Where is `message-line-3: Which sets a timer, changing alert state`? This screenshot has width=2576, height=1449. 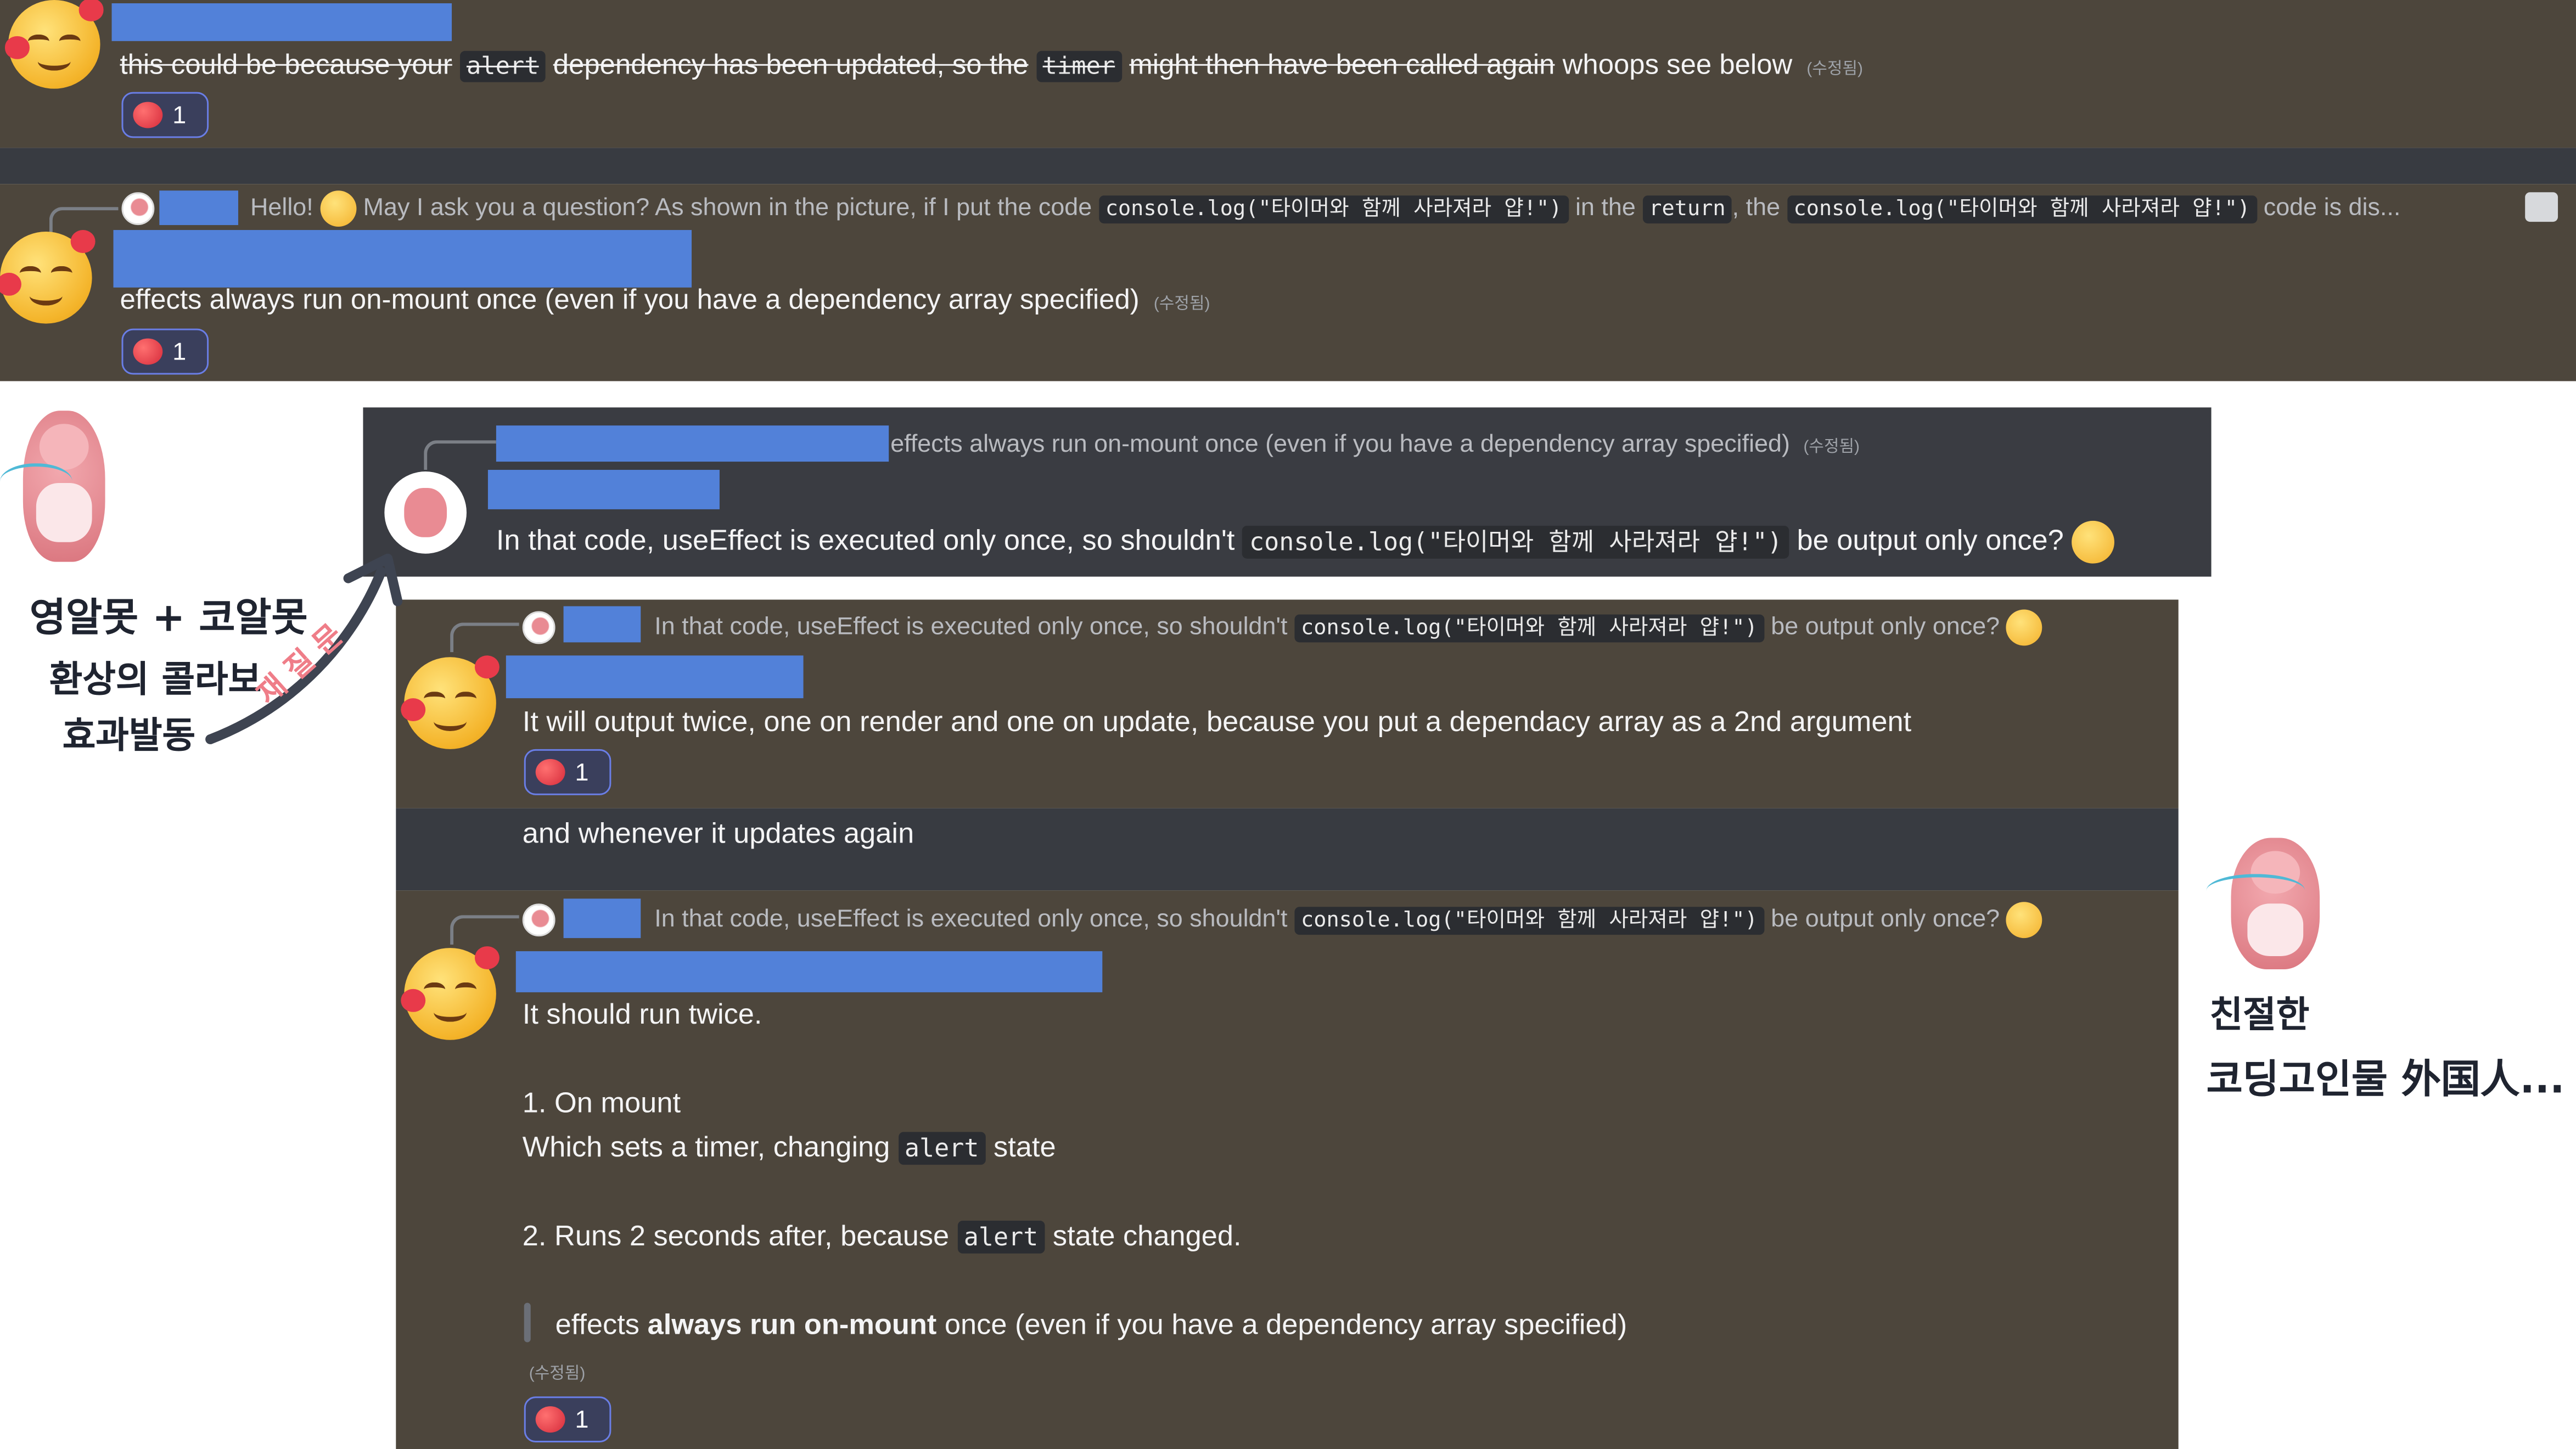
message-line-3: Which sets a timer, changing alert state is located at coordinates (789, 1147).